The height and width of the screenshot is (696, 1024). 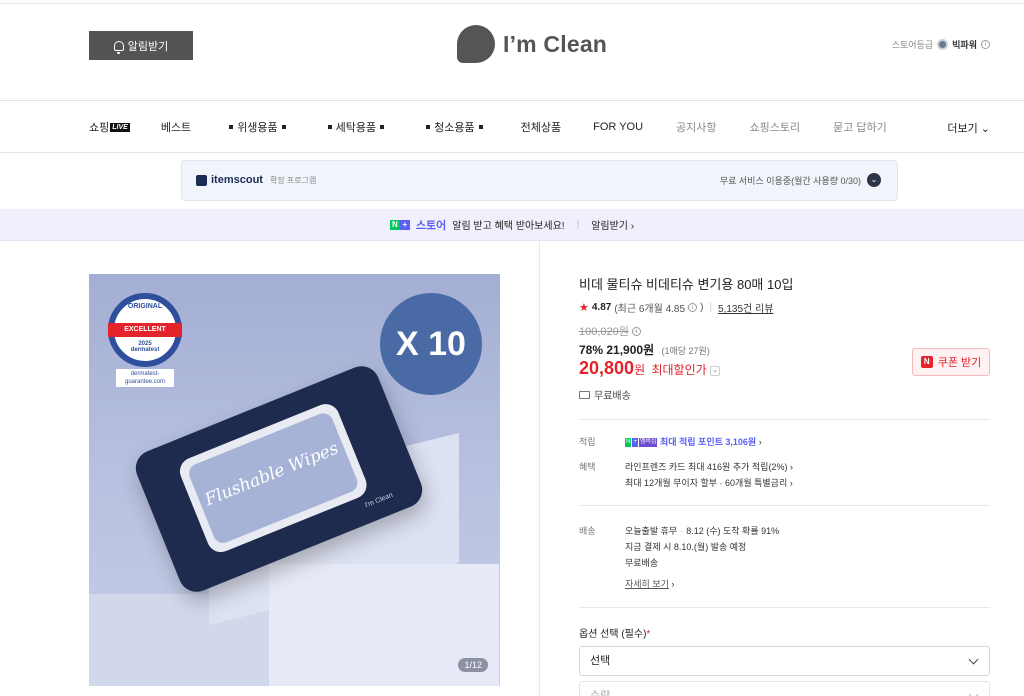 I want to click on bell-icon, so click(x=118, y=47).